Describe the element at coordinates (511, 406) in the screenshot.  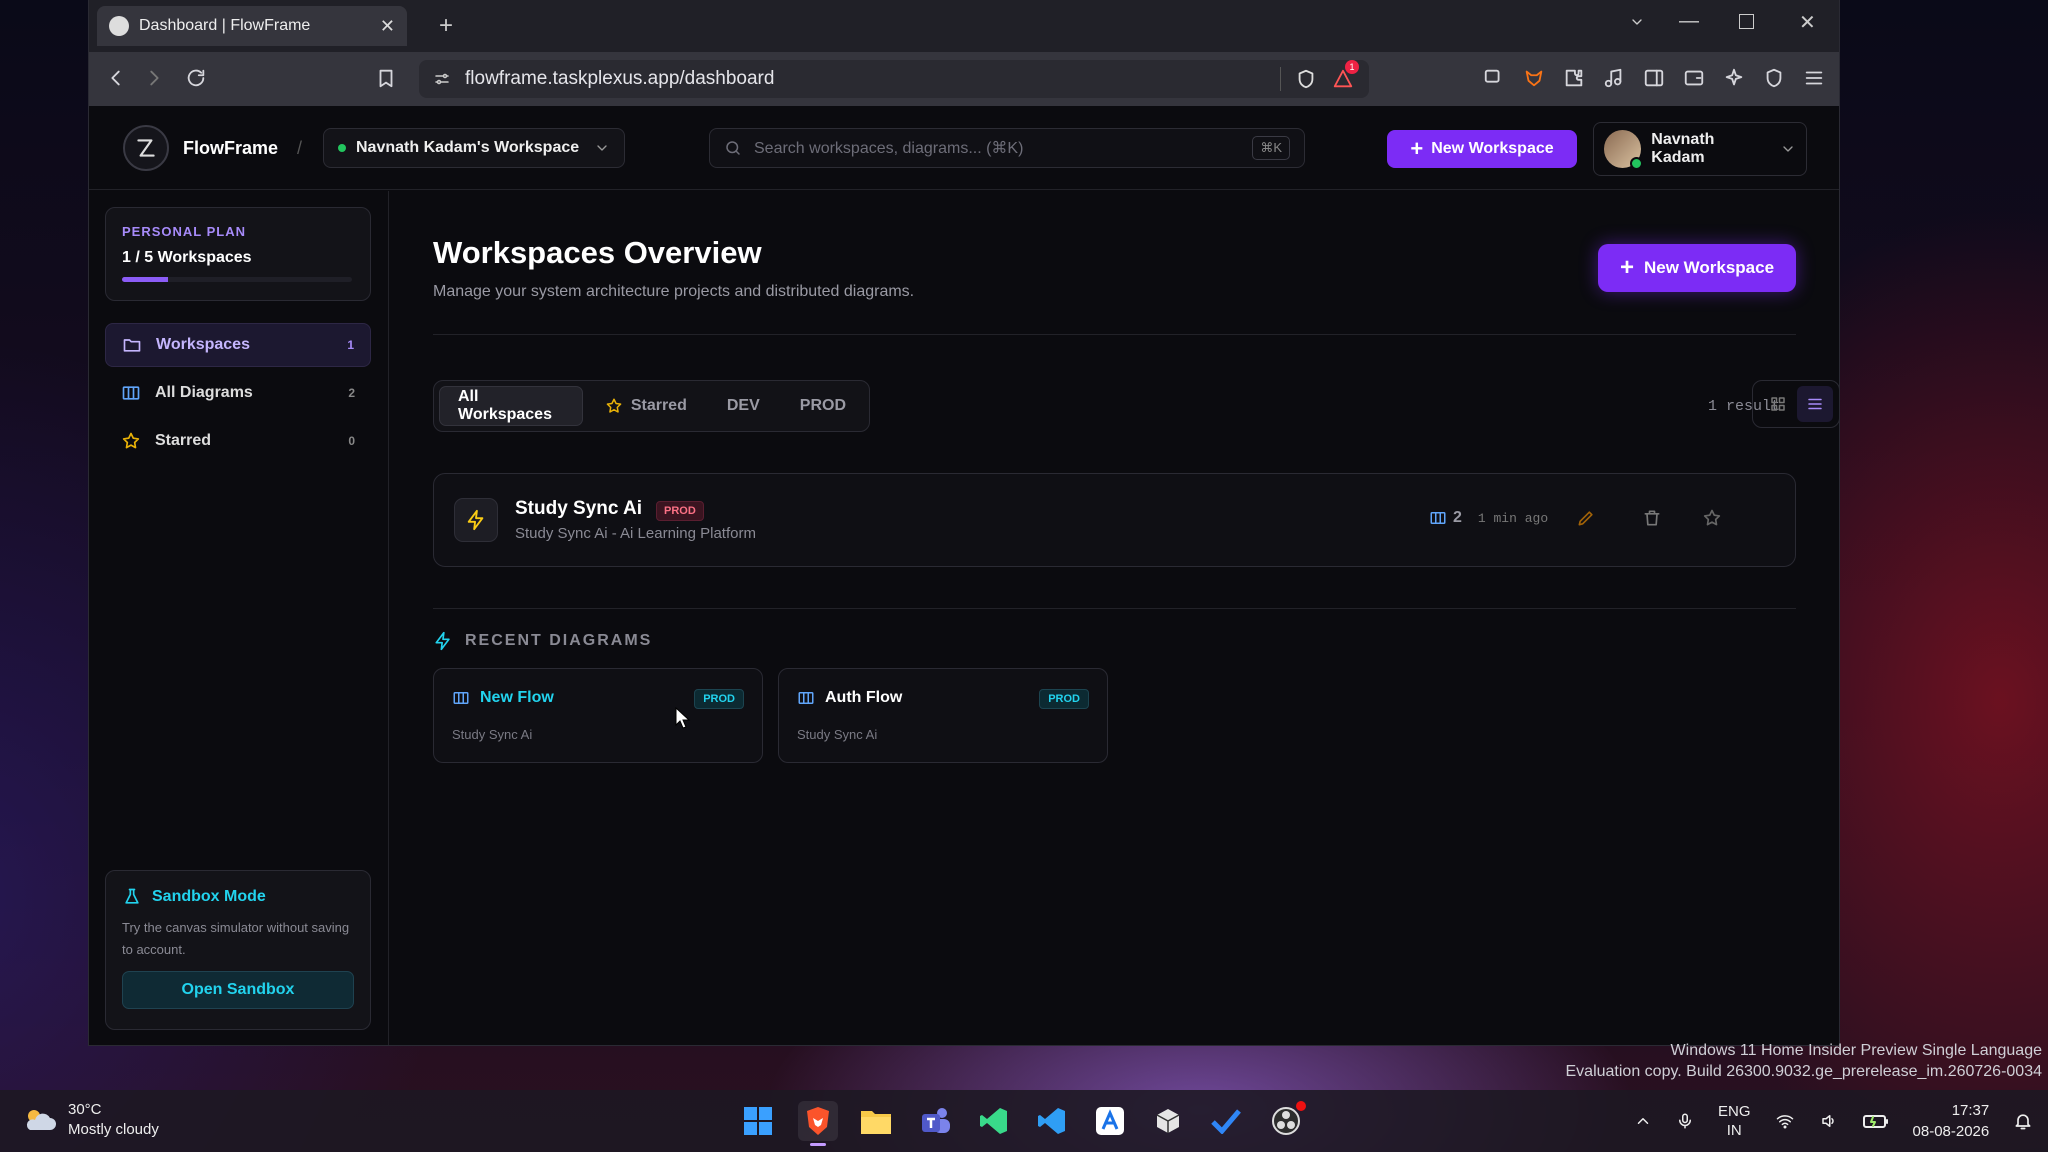
I see `tab-all-workspaces: All Workspaces` at that location.